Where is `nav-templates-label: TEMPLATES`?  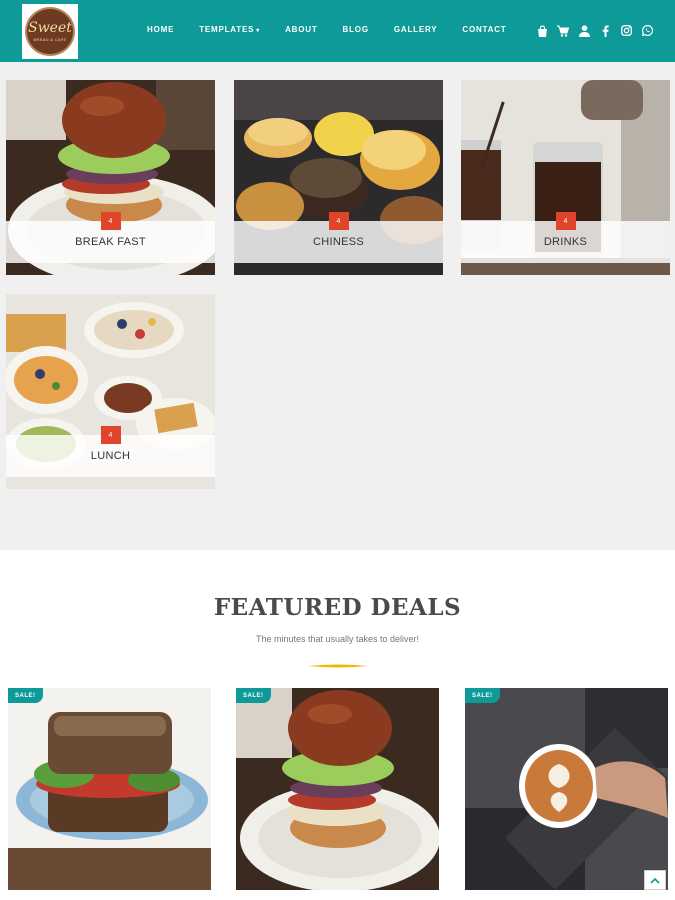
nav-templates-label: TEMPLATES is located at coordinates (227, 29).